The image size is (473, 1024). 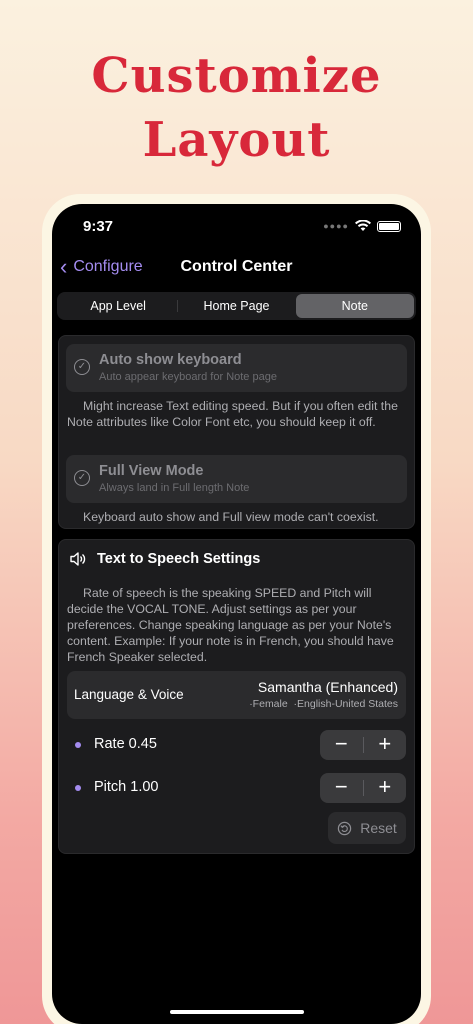 I want to click on reset-button: Reset, so click(x=367, y=828).